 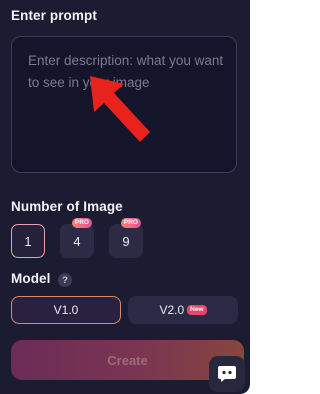 What do you see at coordinates (31, 278) in the screenshot?
I see `model-section-title: Model` at bounding box center [31, 278].